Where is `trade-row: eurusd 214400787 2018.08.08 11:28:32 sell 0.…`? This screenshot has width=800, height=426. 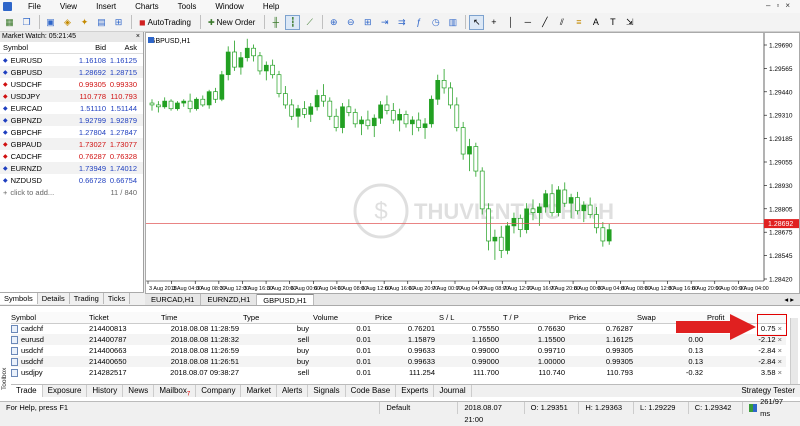 trade-row: eurusd 214400787 2018.08.08 11:28:32 sell 0.… is located at coordinates (398, 339).